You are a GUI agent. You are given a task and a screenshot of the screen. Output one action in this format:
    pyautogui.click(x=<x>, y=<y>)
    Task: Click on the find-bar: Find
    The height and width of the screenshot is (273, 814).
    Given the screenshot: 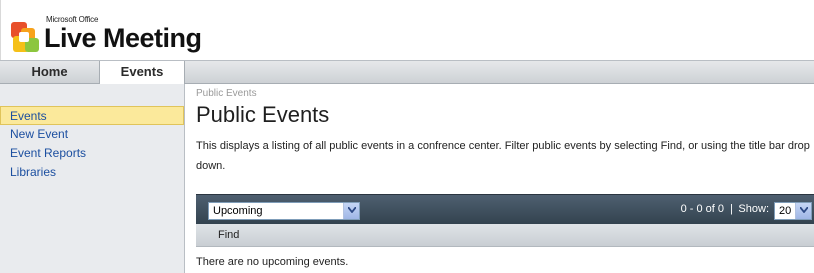 What is the action you would take?
    pyautogui.click(x=505, y=235)
    